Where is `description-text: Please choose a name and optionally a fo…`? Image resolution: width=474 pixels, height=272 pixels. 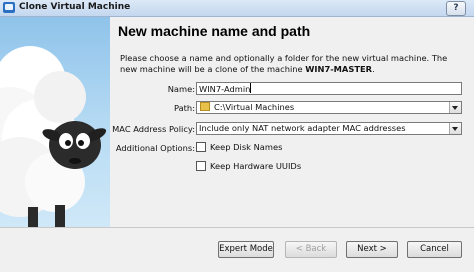 description-text: Please choose a name and optionally a fo… is located at coordinates (284, 63).